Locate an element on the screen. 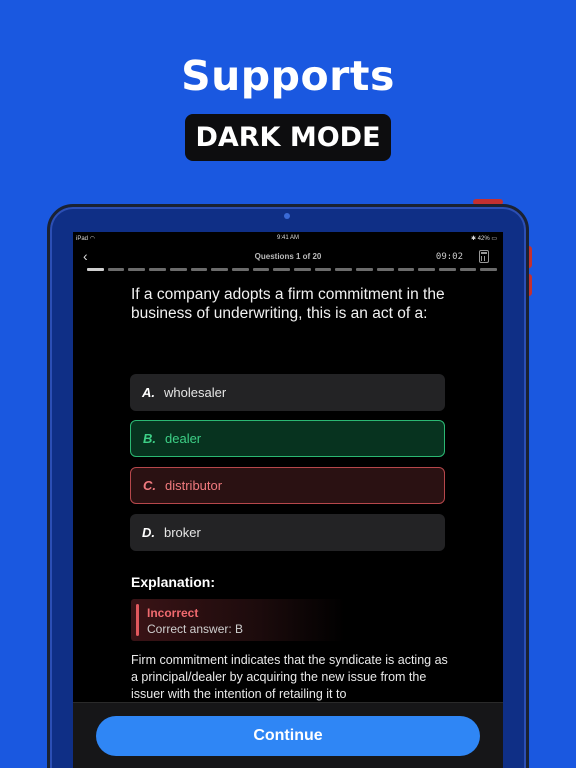 This screenshot has height=768, width=576. progress-segments is located at coordinates (292, 269).